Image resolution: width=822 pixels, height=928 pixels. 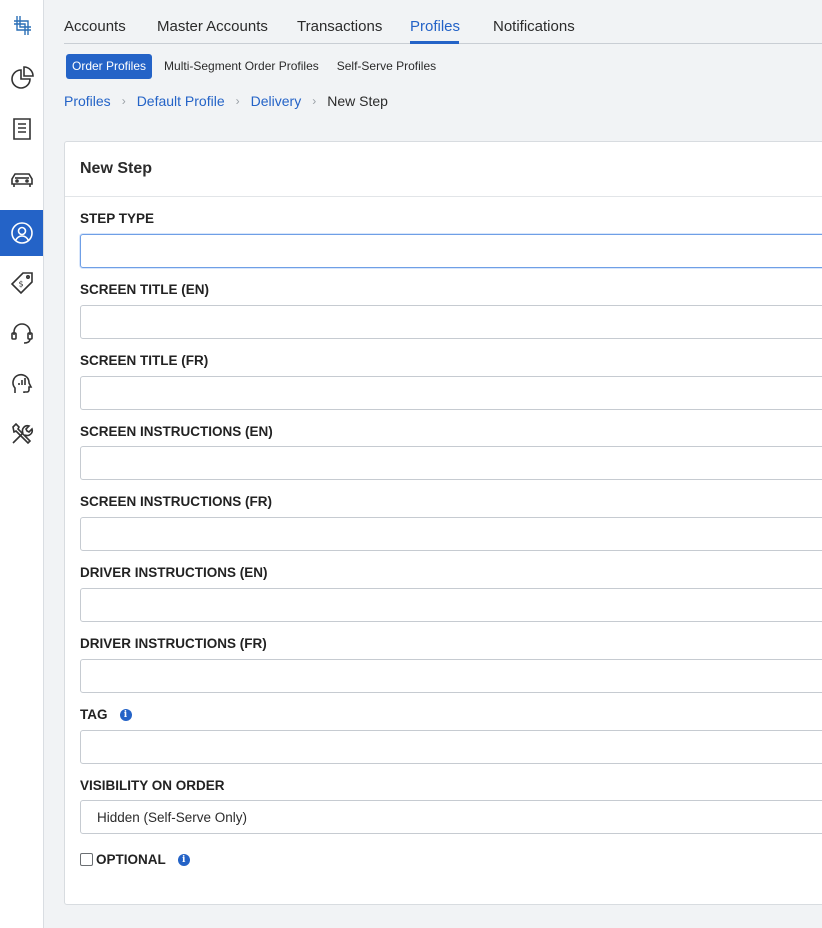 I want to click on active-tab-indicator, so click(x=434, y=42).